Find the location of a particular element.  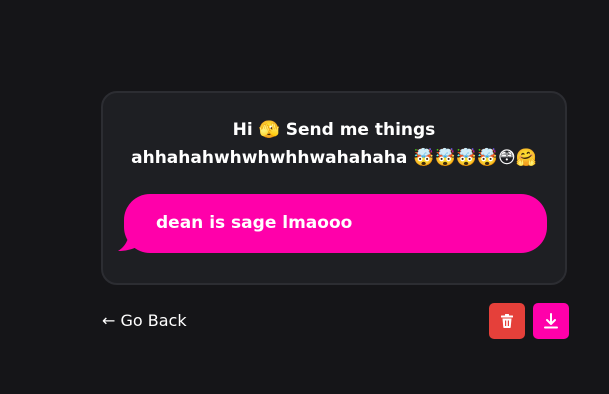

download-button is located at coordinates (551, 321).